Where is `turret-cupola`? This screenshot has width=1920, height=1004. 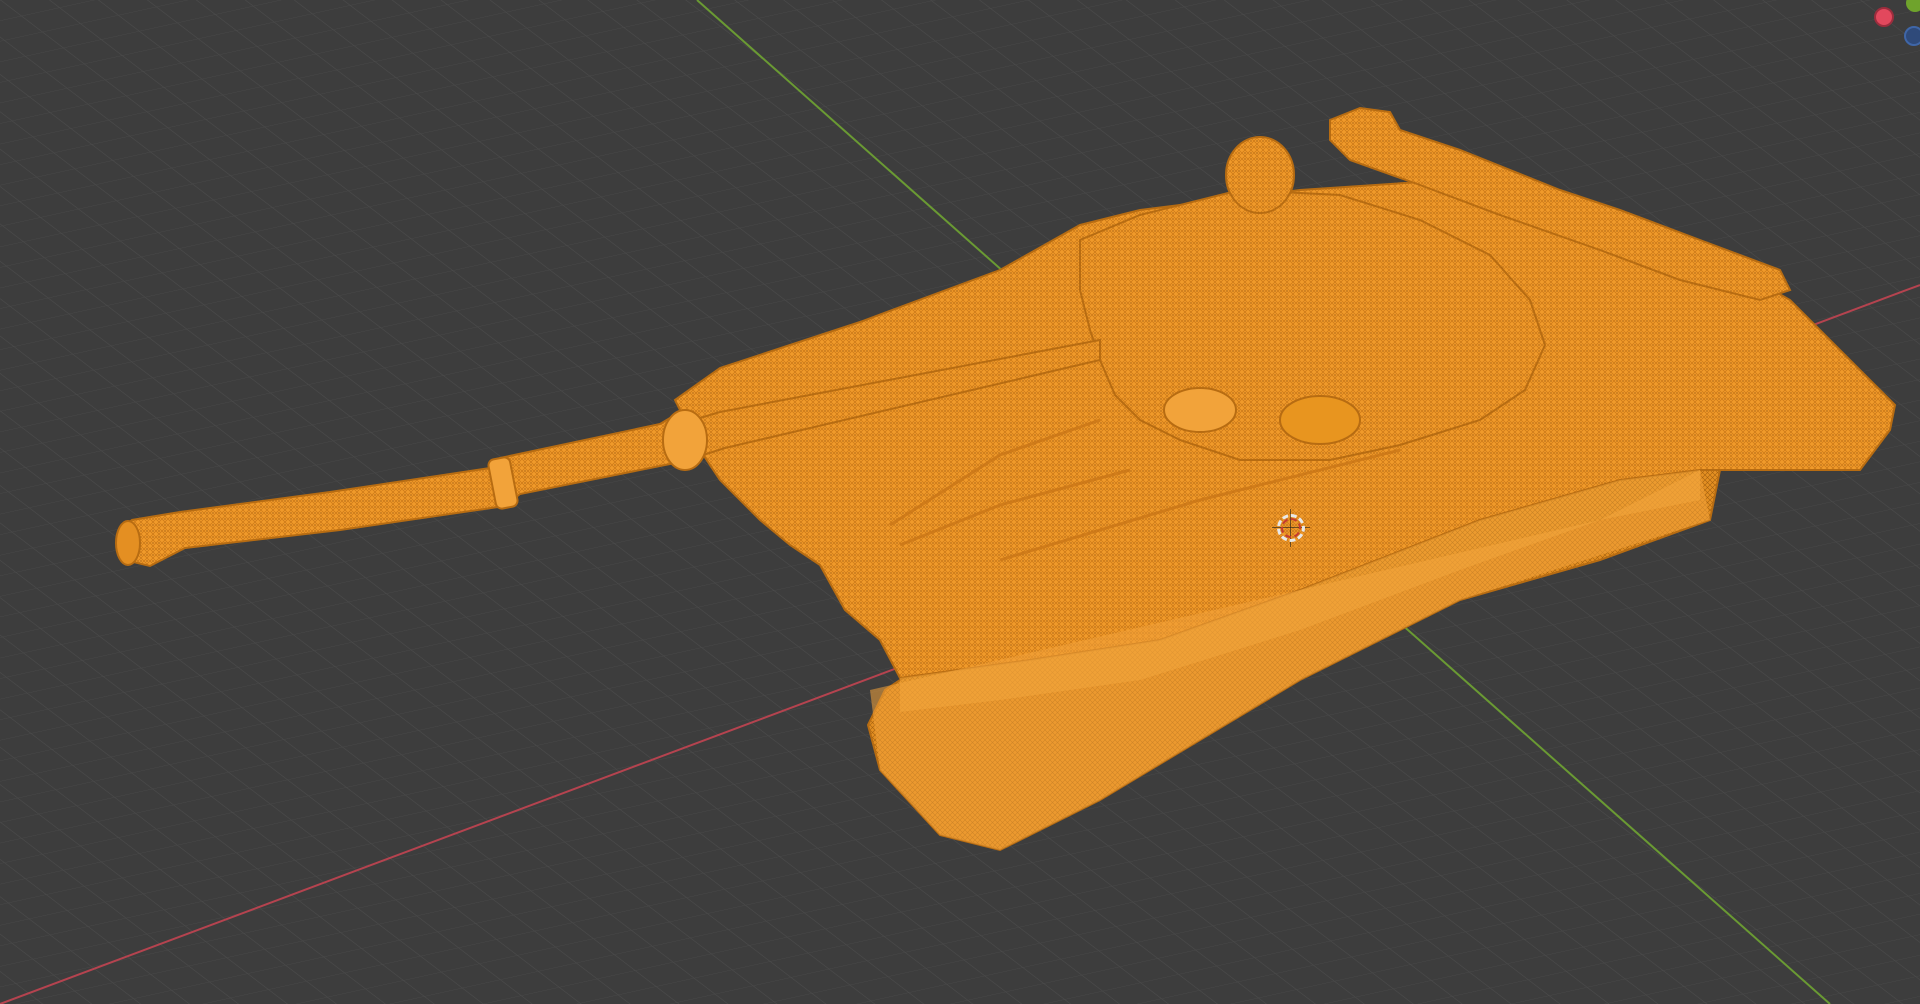
turret-cupola is located at coordinates (1260, 175).